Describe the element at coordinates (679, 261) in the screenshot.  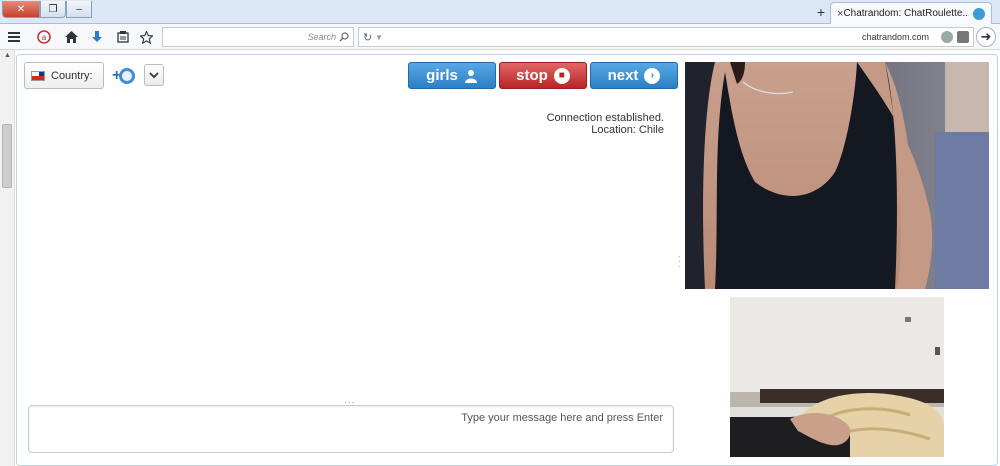
I see `vertical-splitter: · · ·` at that location.